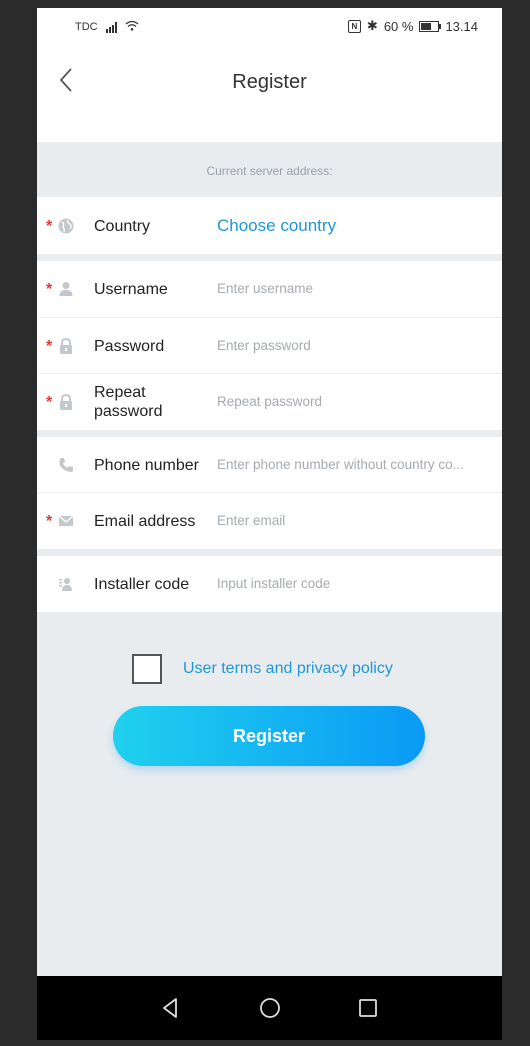  What do you see at coordinates (122, 226) in the screenshot?
I see `country-label: Country` at bounding box center [122, 226].